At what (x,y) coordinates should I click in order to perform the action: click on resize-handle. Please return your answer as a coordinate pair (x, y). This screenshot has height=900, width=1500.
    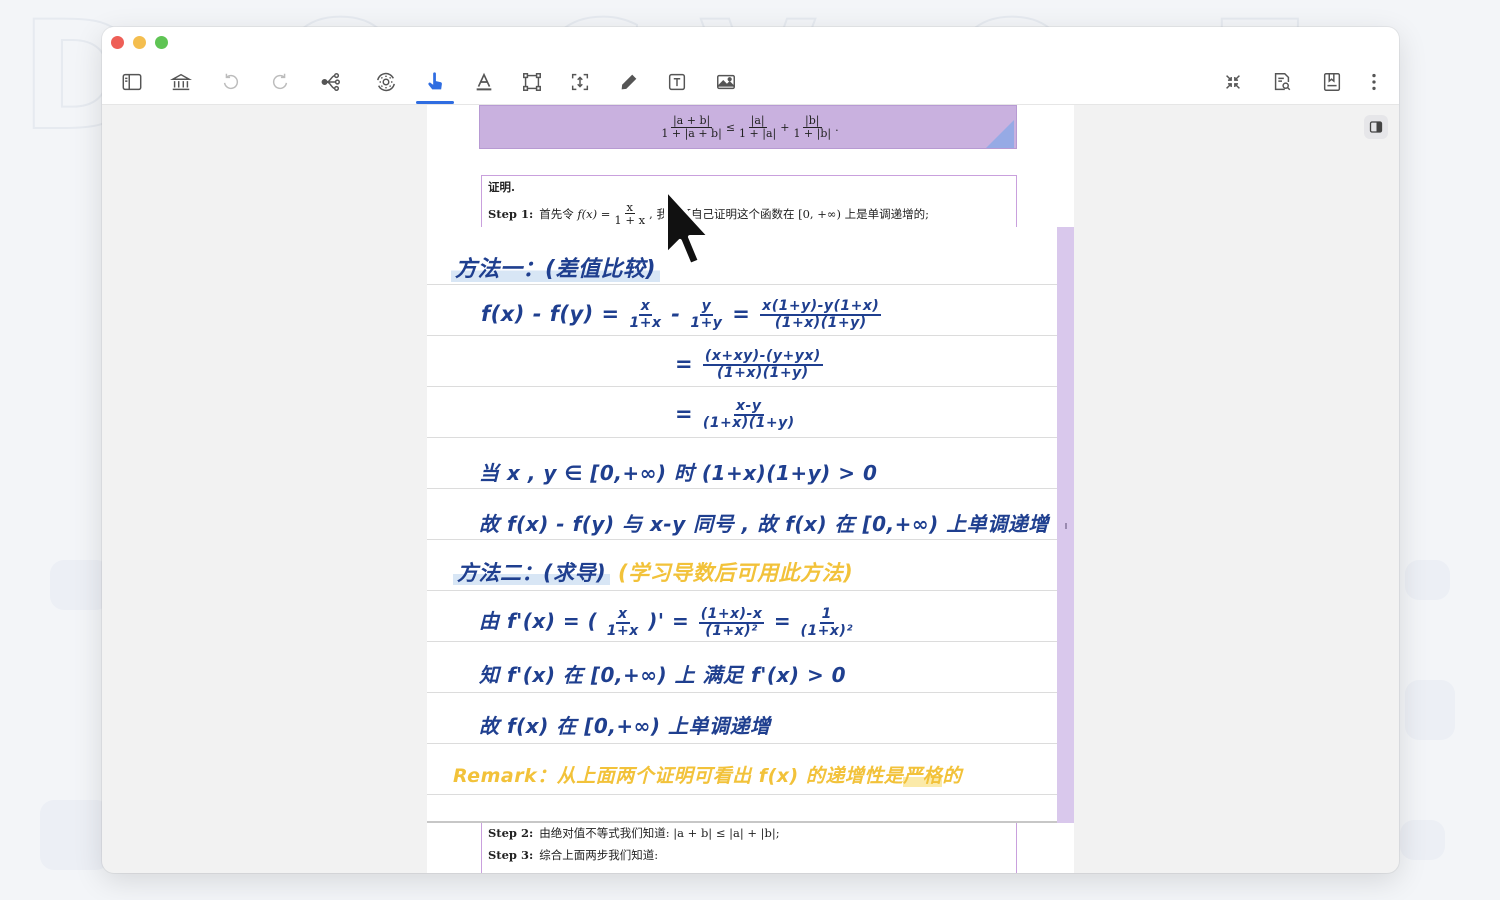
    Looking at the image, I should click on (1000, 134).